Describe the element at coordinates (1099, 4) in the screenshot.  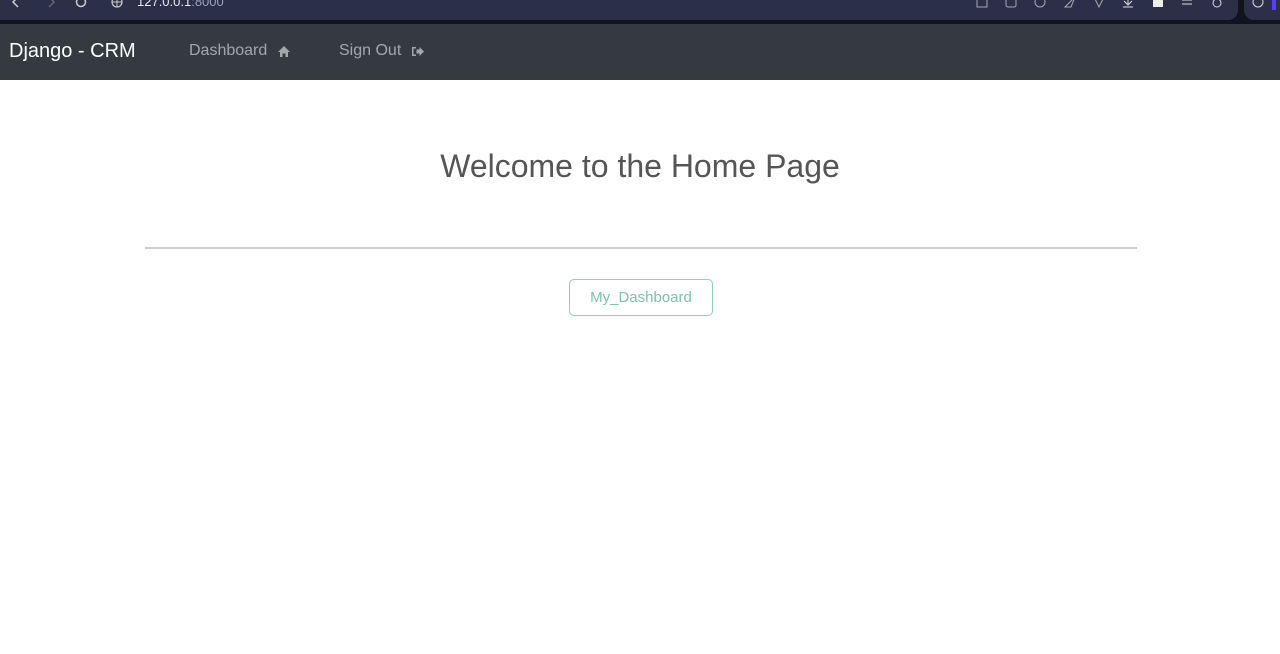
I see `vpn-icon` at that location.